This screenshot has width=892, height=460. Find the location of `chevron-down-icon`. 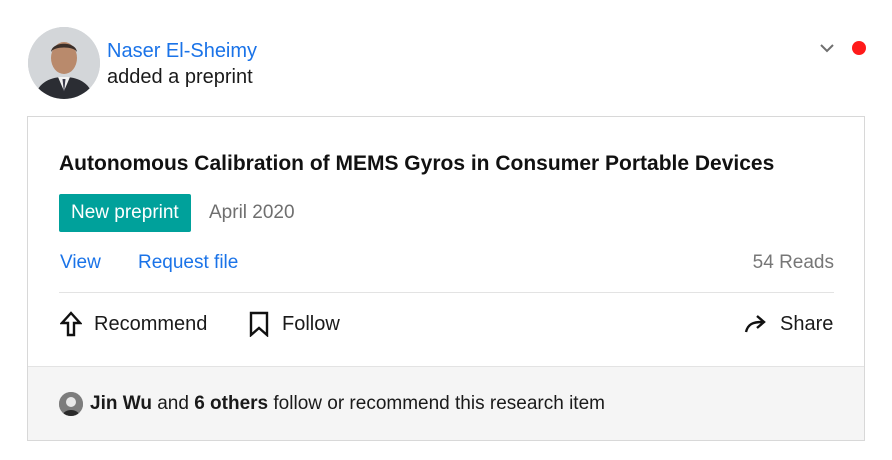

chevron-down-icon is located at coordinates (827, 48).